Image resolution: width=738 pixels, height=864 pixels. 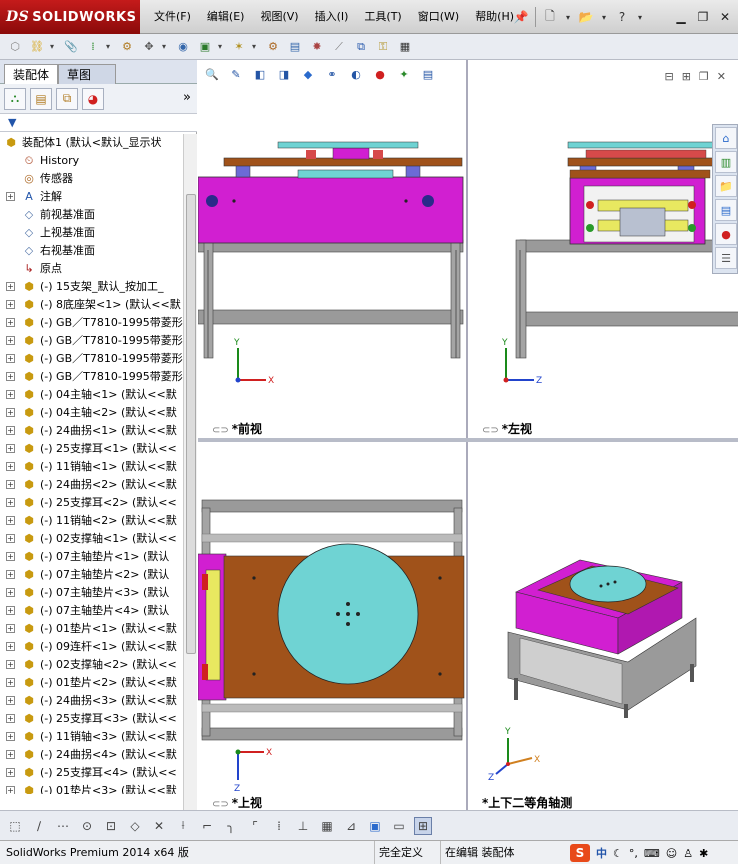 What do you see at coordinates (383, 47) in the screenshot?
I see `clearance-verification-icon: ⚿` at bounding box center [383, 47].